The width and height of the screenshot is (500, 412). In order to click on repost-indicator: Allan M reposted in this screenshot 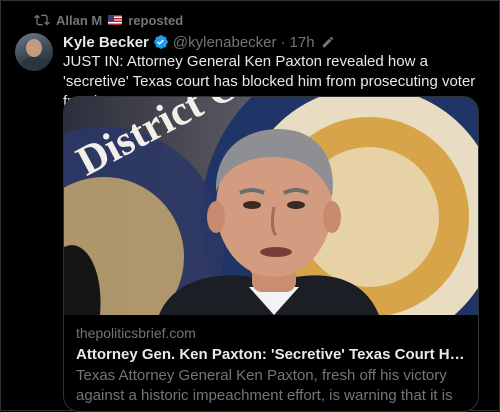, I will do `click(108, 20)`.